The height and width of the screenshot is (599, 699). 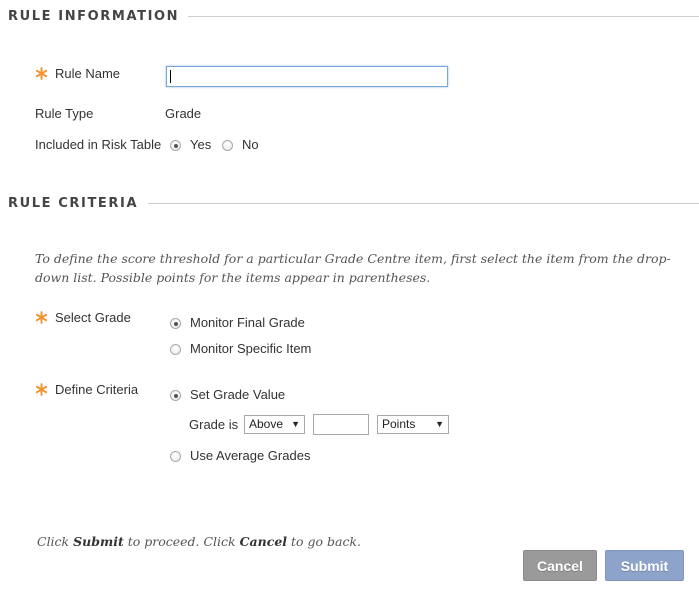 What do you see at coordinates (181, 541) in the screenshot?
I see `hint-text: to proceed. Click` at bounding box center [181, 541].